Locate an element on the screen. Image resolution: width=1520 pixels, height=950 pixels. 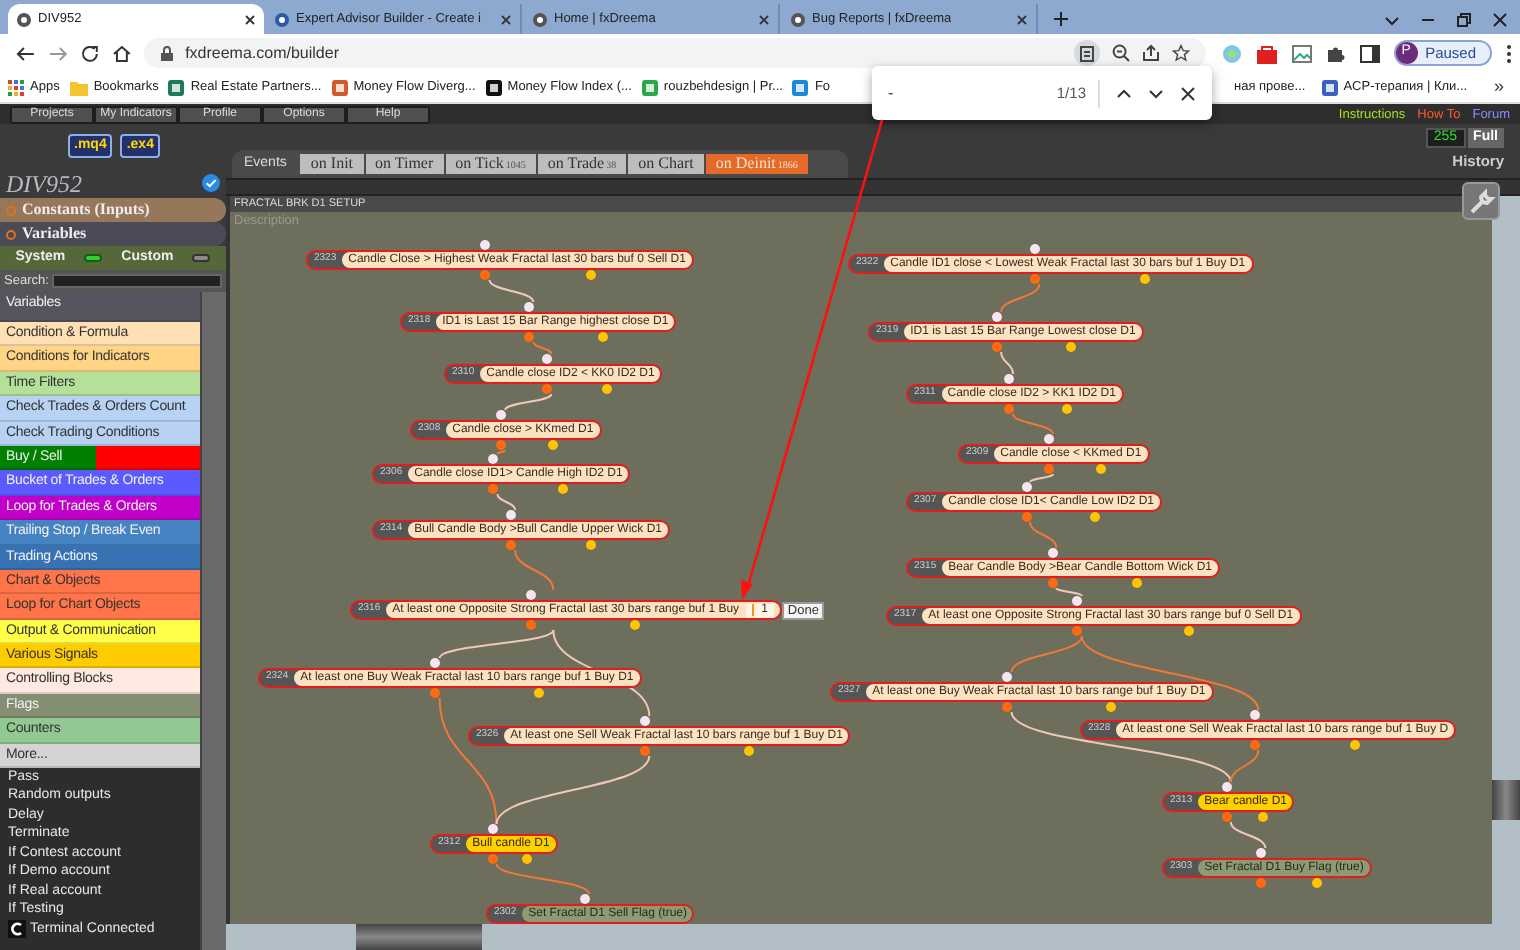
search-field is located at coordinates (137, 281).